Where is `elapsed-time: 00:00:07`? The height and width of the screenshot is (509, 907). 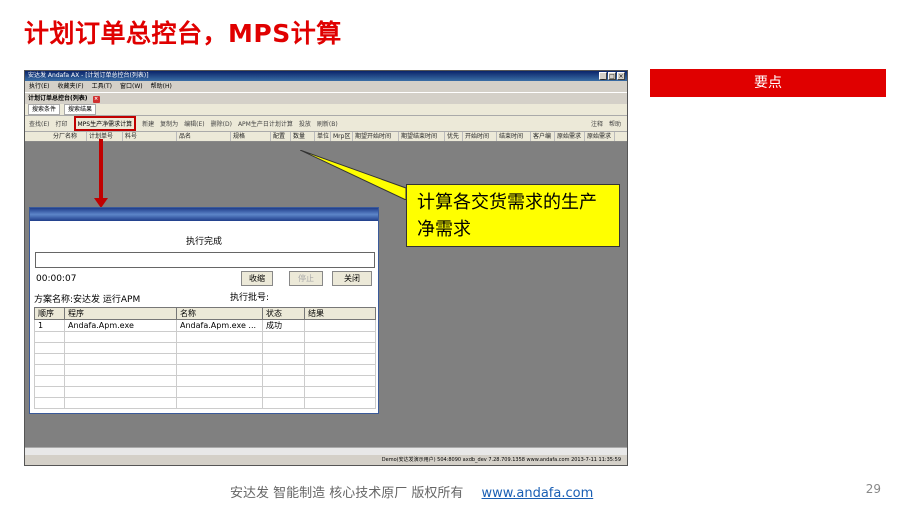
elapsed-time: 00:00:07 is located at coordinates (56, 279).